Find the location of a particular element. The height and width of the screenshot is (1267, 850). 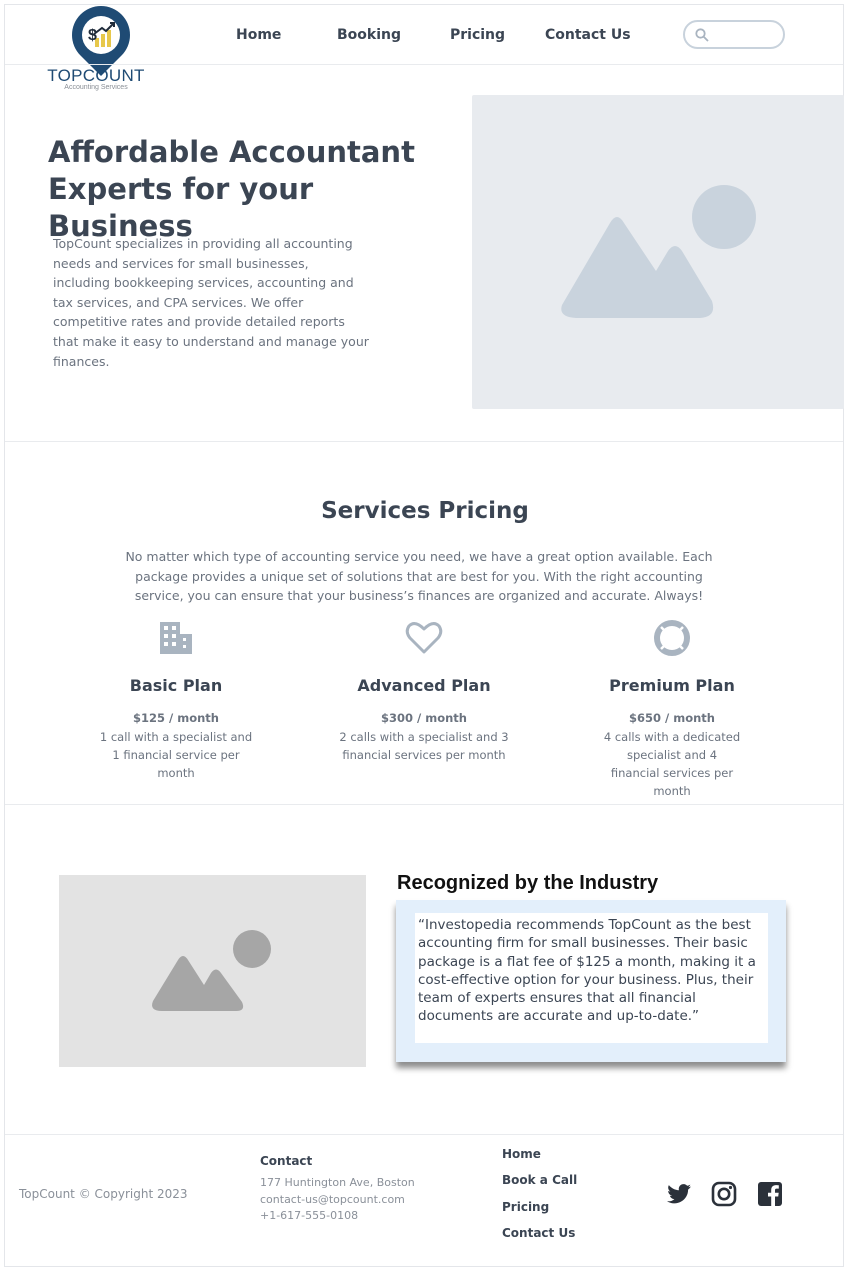

footer-link-home: Home is located at coordinates (521, 1154).